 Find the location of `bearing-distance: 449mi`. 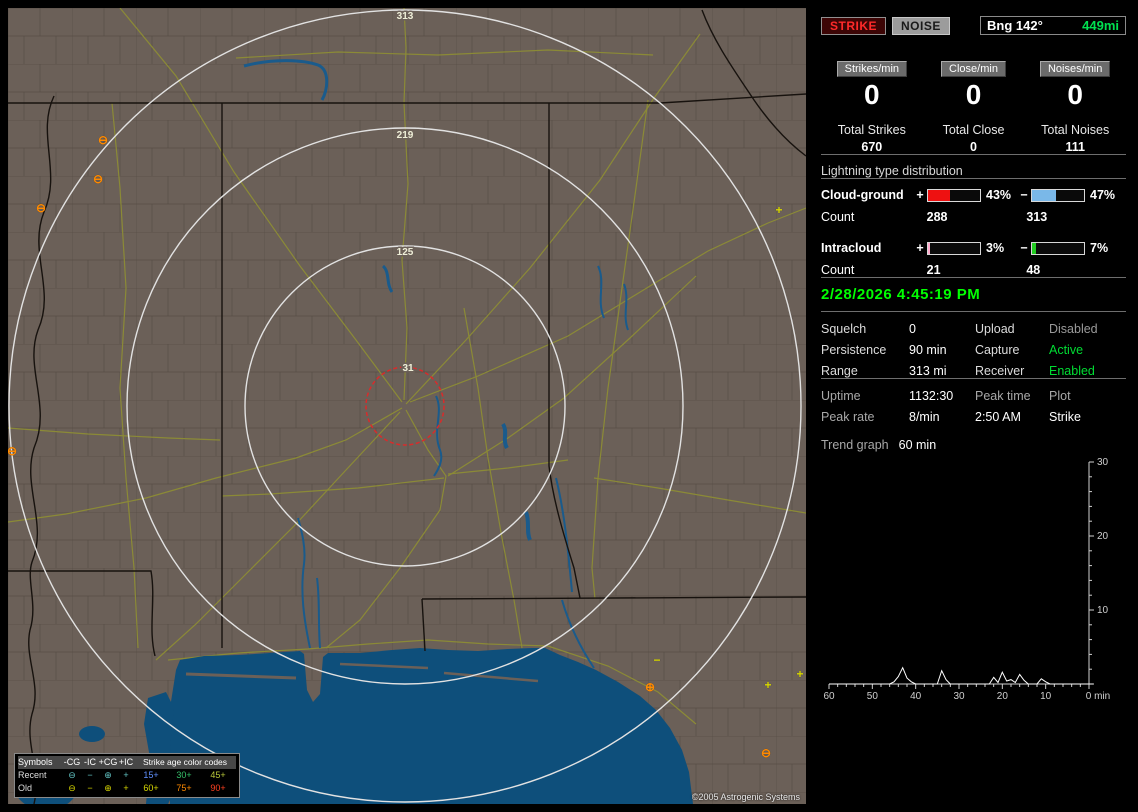

bearing-distance: 449mi is located at coordinates (1100, 25).